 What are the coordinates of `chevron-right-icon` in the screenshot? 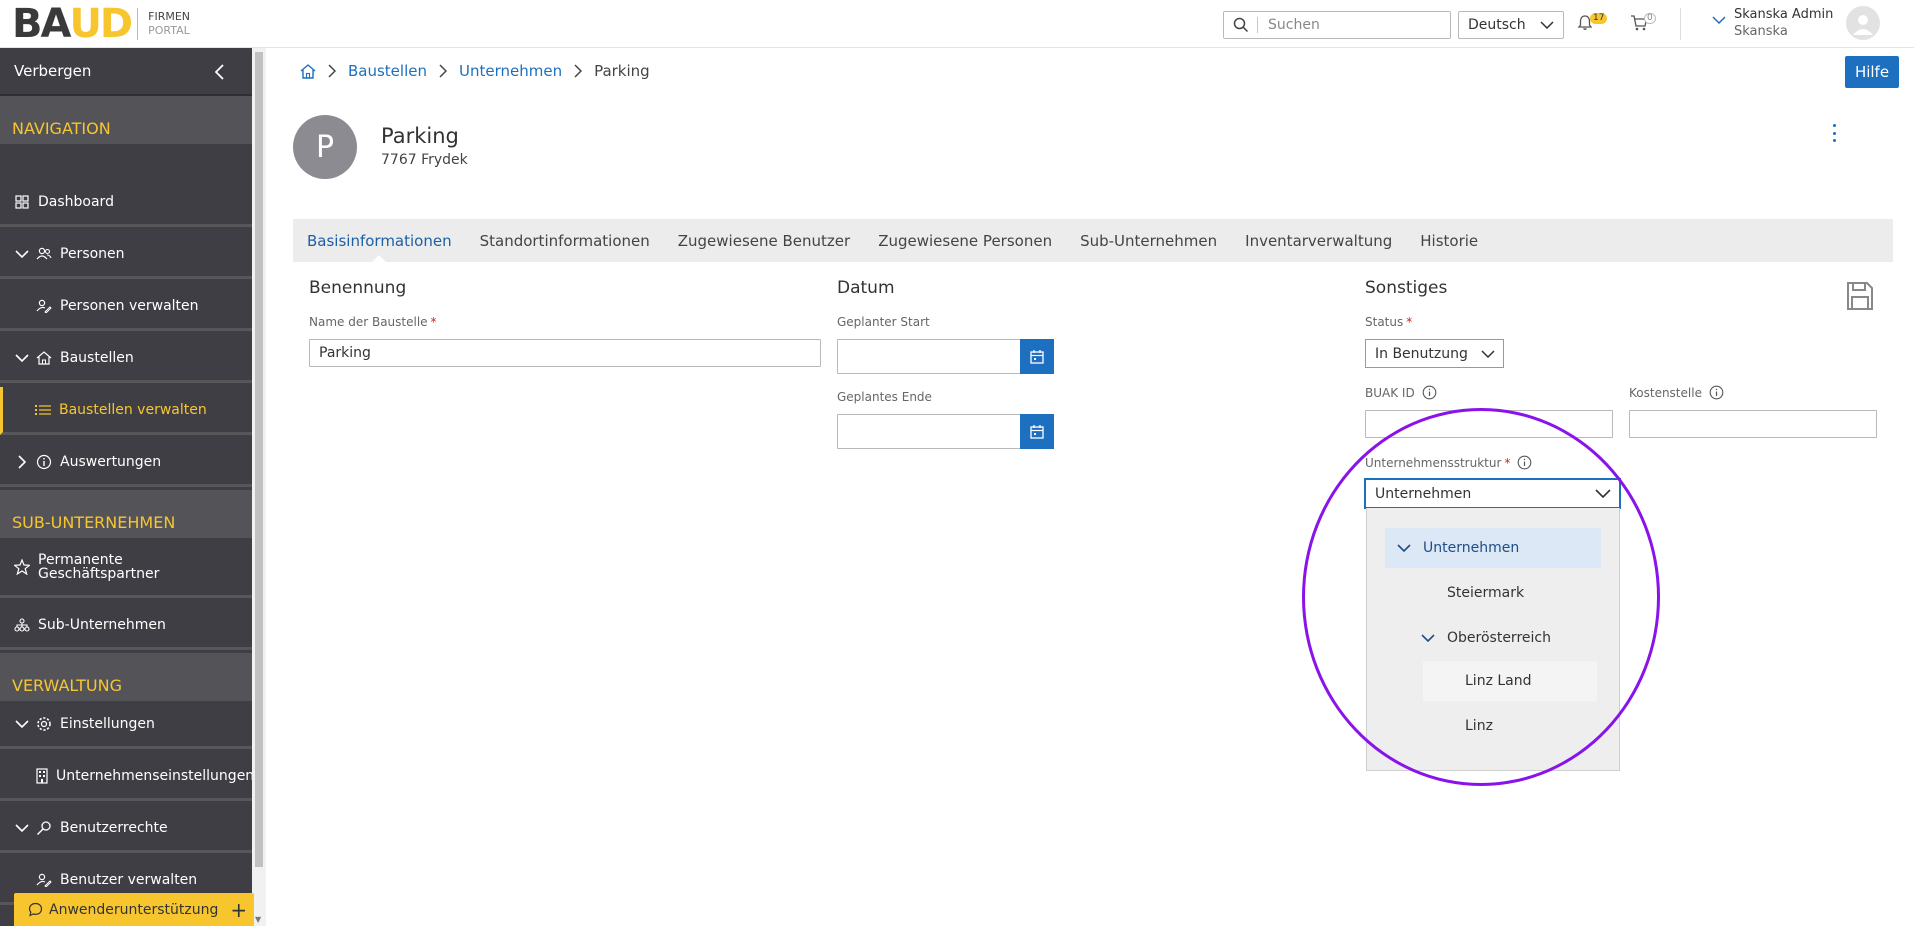 It's located at (22, 461).